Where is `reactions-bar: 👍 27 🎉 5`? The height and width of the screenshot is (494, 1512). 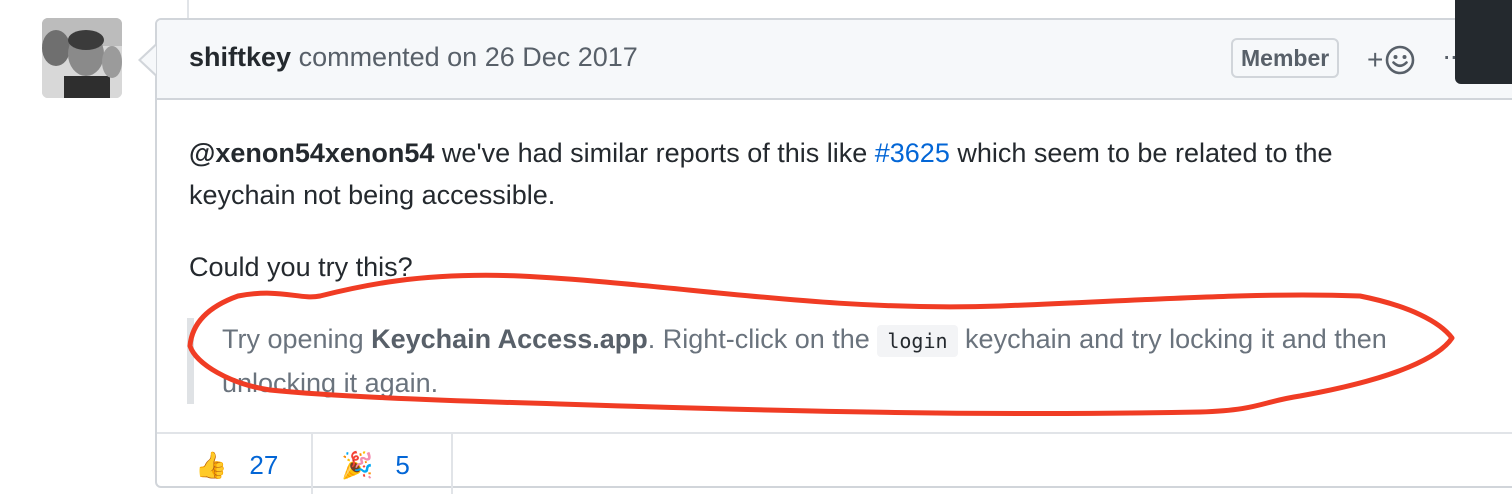 reactions-bar: 👍 27 🎉 5 is located at coordinates (834, 463).